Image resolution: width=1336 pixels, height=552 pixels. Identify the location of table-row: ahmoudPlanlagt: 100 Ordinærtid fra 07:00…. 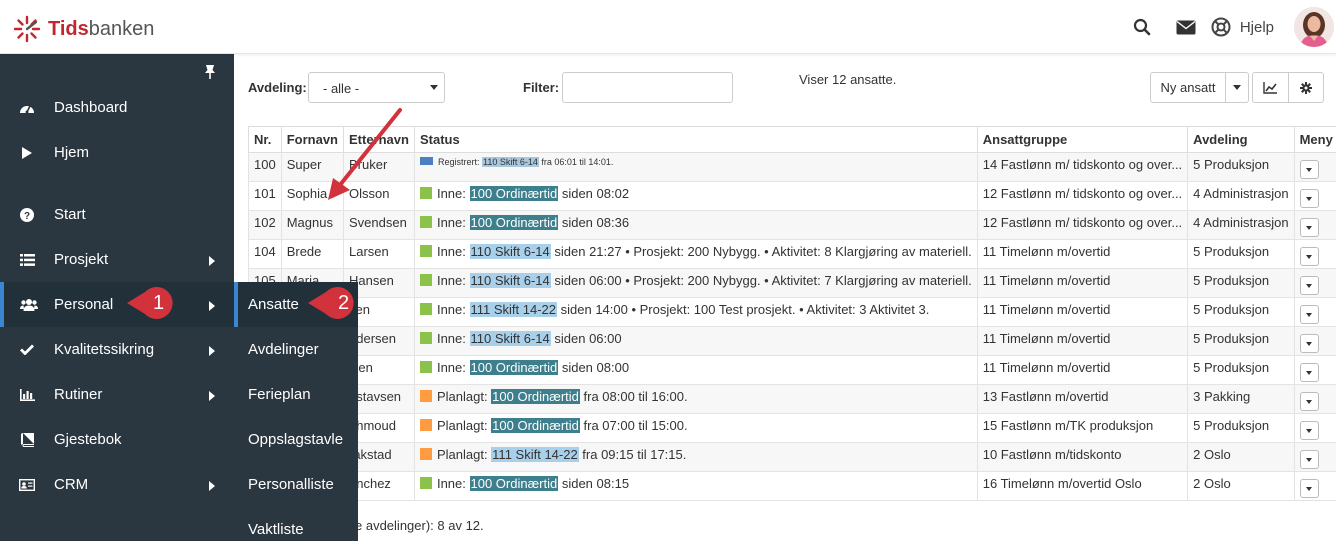
(792, 428).